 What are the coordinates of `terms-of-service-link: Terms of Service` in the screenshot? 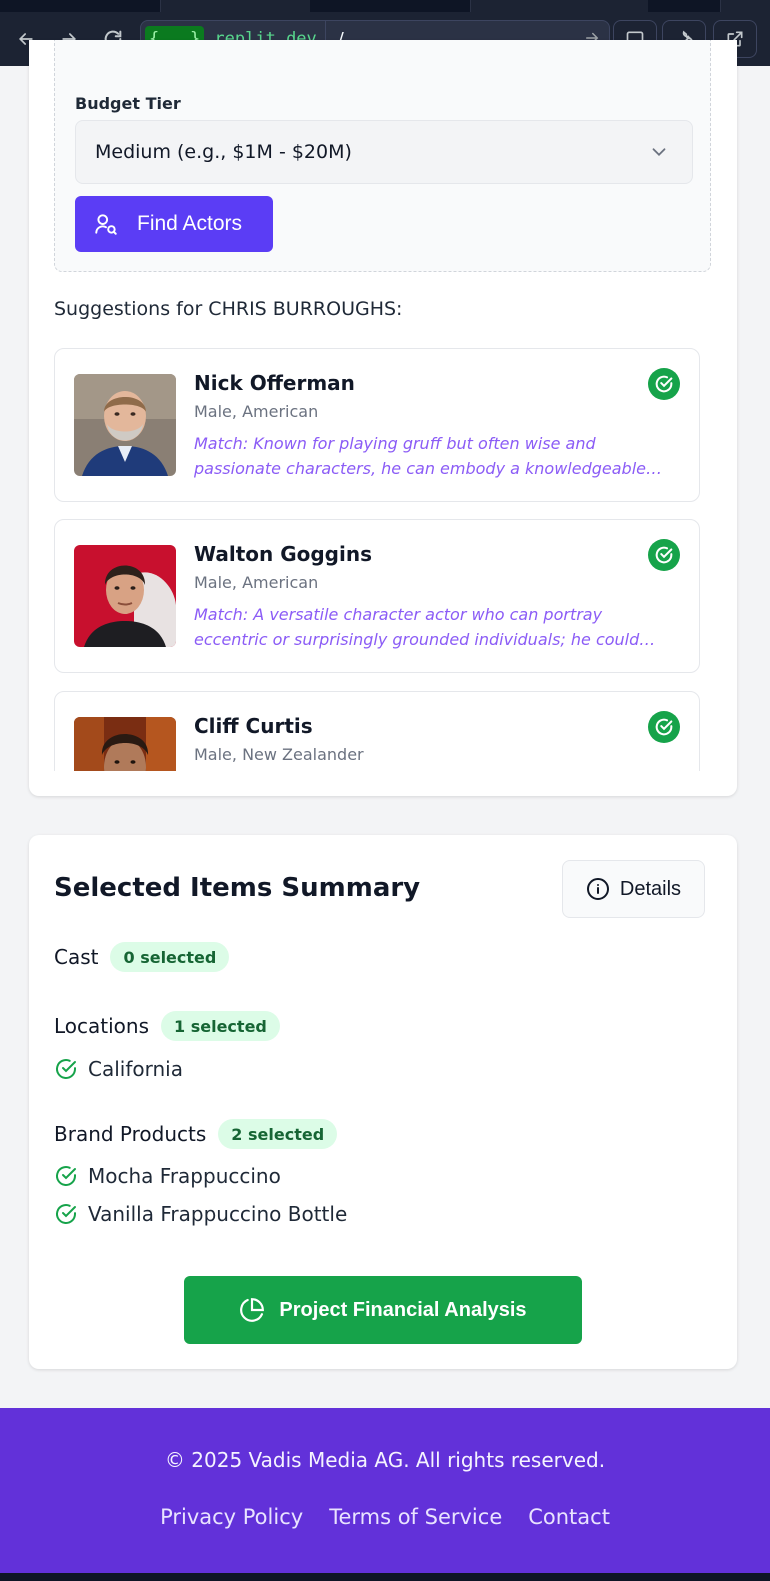 It's located at (415, 1517).